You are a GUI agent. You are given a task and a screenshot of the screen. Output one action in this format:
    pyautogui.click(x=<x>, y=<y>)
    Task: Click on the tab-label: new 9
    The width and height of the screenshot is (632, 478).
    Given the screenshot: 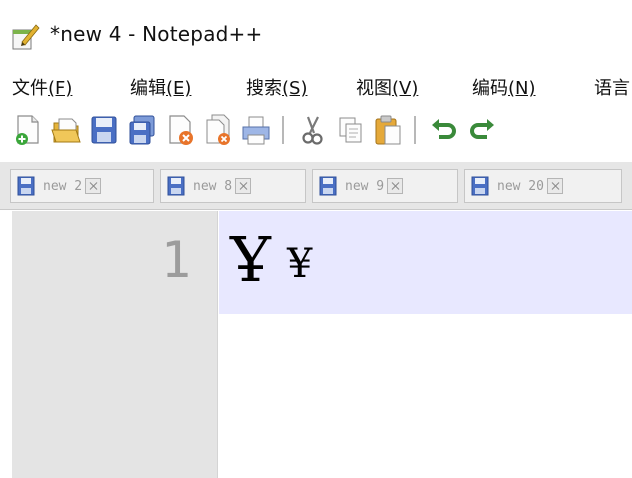 What is the action you would take?
    pyautogui.click(x=365, y=186)
    